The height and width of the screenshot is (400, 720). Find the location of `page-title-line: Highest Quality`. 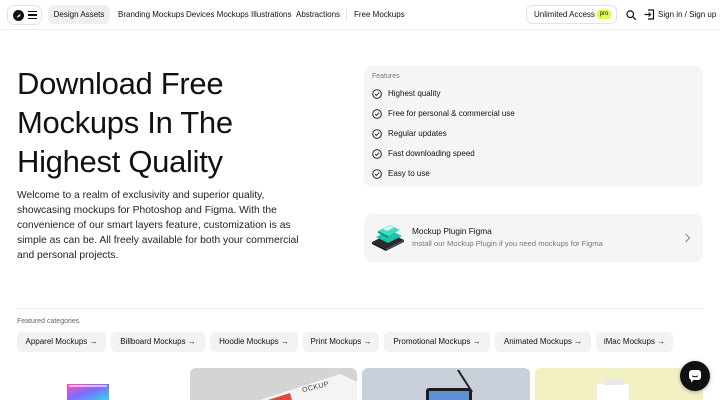

page-title-line: Highest Quality is located at coordinates (120, 161).